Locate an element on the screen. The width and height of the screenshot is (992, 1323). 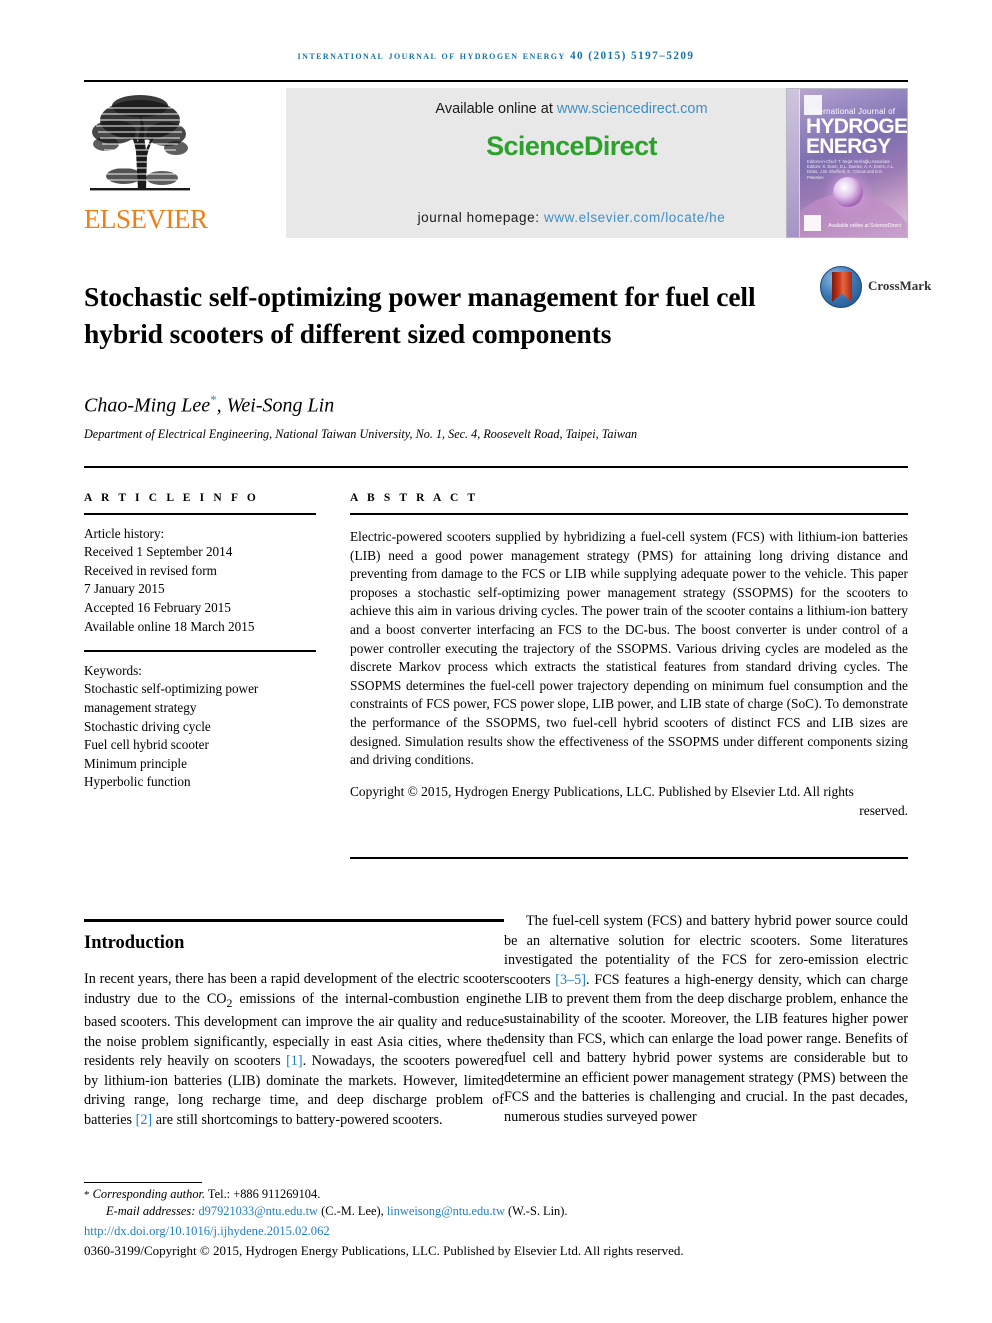
keyword-item: Fuel cell hybrid scooter is located at coordinates (146, 745).